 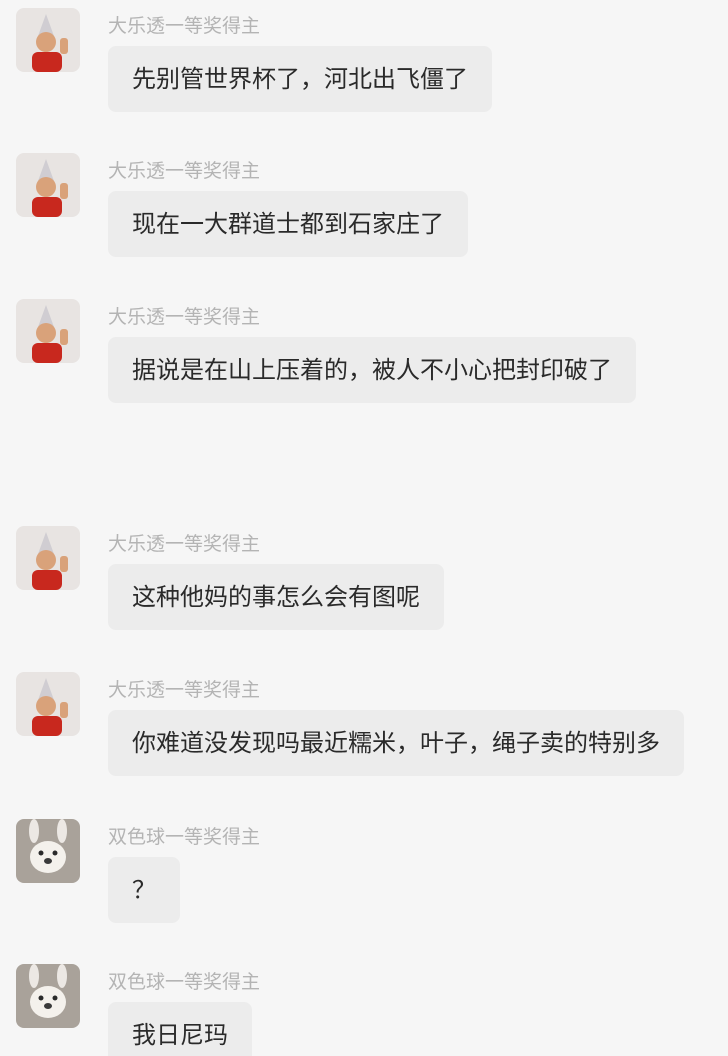 I want to click on message-bubble: 先别管世界杯了，河北出飞僵了, so click(x=300, y=79).